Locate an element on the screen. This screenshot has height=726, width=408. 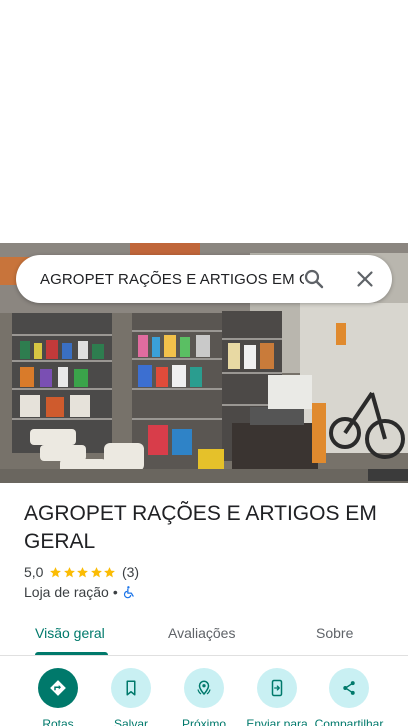
directions-icon is located at coordinates (58, 688).